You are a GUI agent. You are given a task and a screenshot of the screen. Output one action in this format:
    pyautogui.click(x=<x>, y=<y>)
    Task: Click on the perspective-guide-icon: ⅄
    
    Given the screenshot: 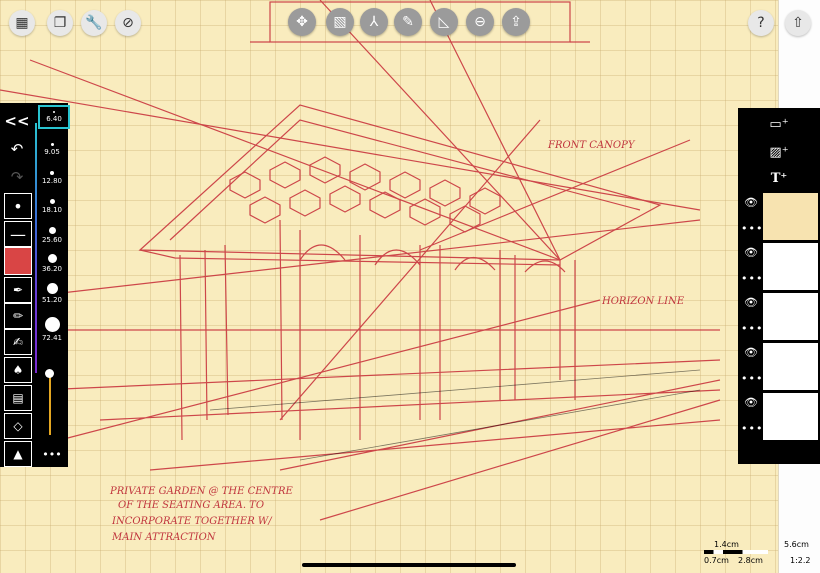 What is the action you would take?
    pyautogui.click(x=374, y=22)
    